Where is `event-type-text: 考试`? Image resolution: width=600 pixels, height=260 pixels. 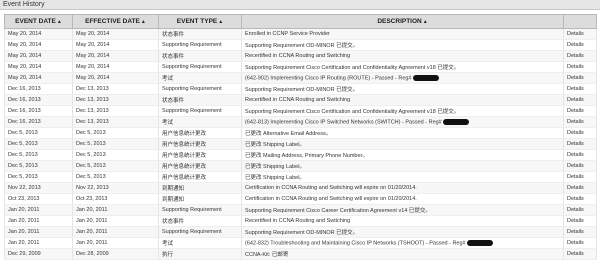 event-type-text: 考试 is located at coordinates (168, 123).